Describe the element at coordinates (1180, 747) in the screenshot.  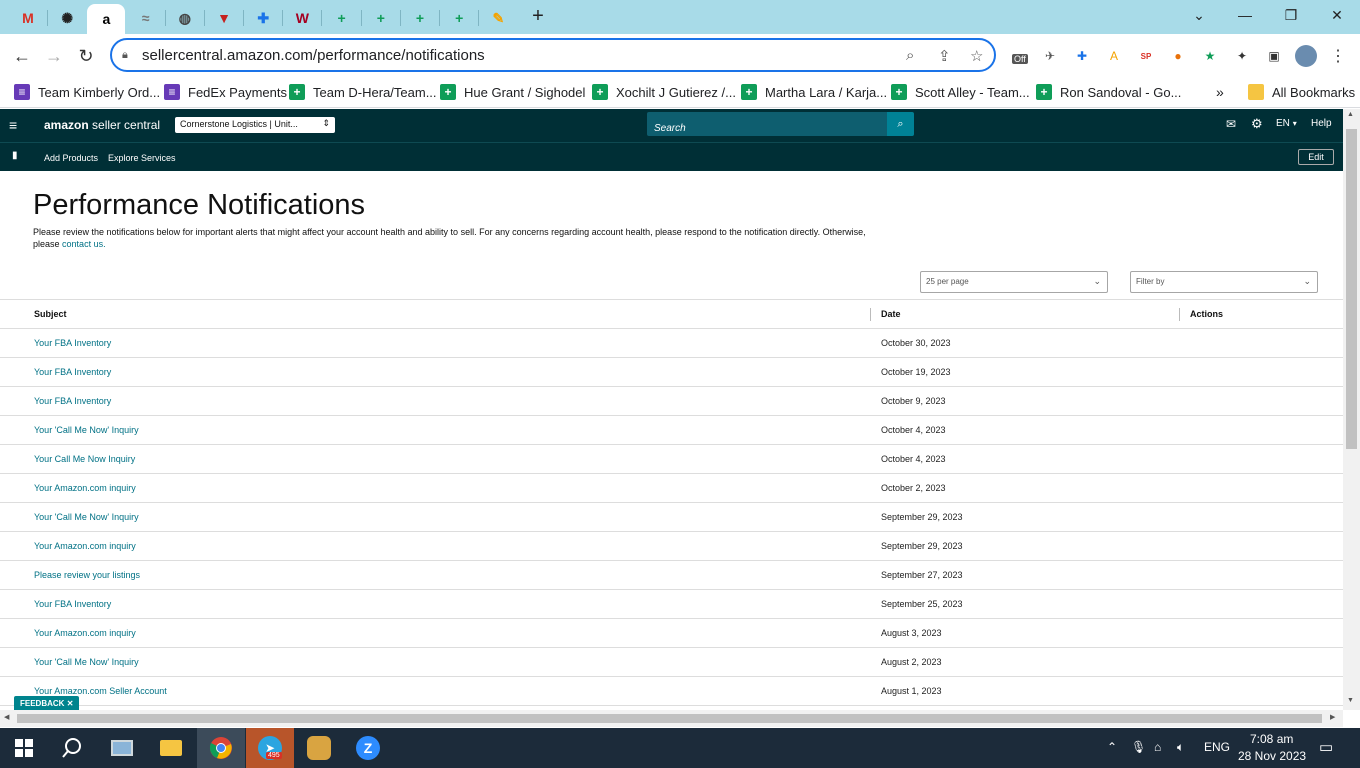
I see `volume-icon: 🔈︎` at that location.